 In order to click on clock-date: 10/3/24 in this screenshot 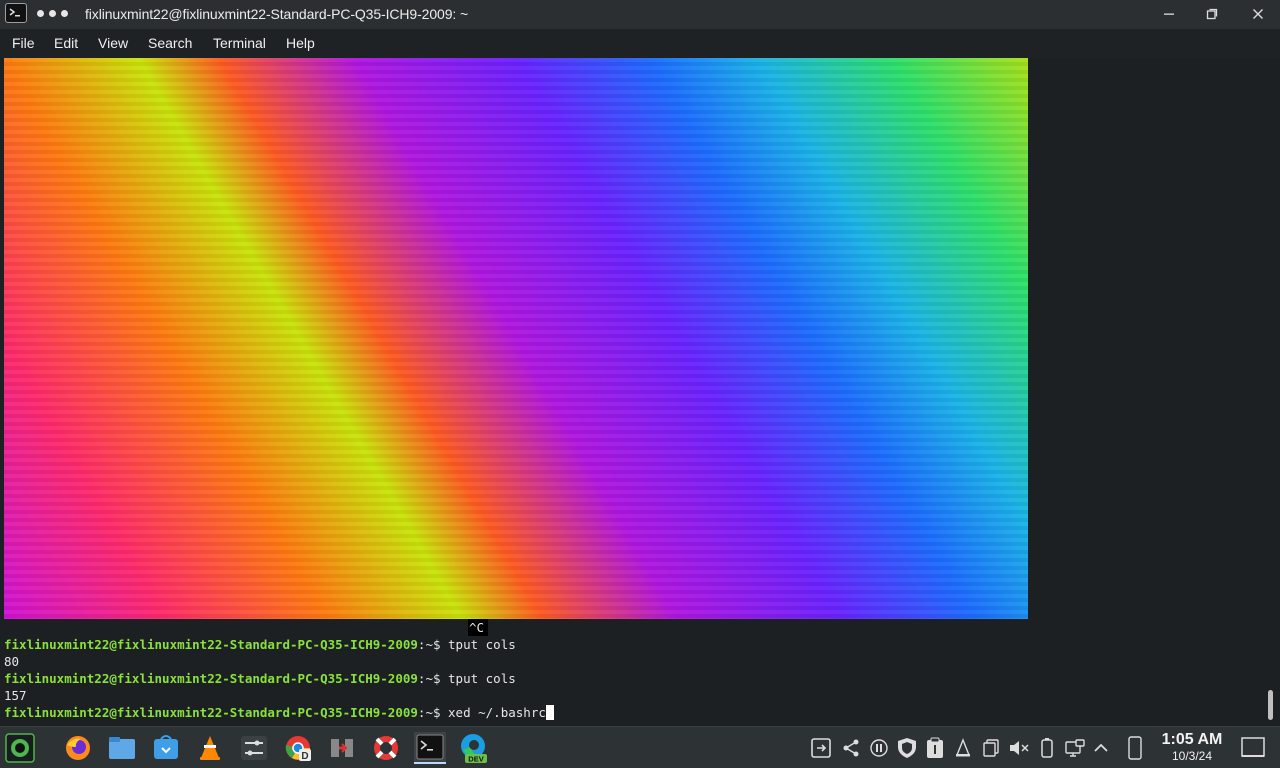, I will do `click(1192, 756)`.